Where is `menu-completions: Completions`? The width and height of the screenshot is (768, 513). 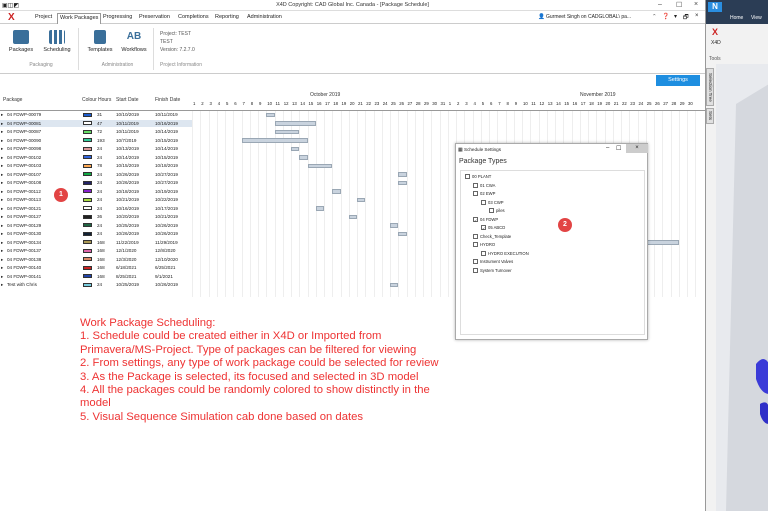 menu-completions: Completions is located at coordinates (193, 17).